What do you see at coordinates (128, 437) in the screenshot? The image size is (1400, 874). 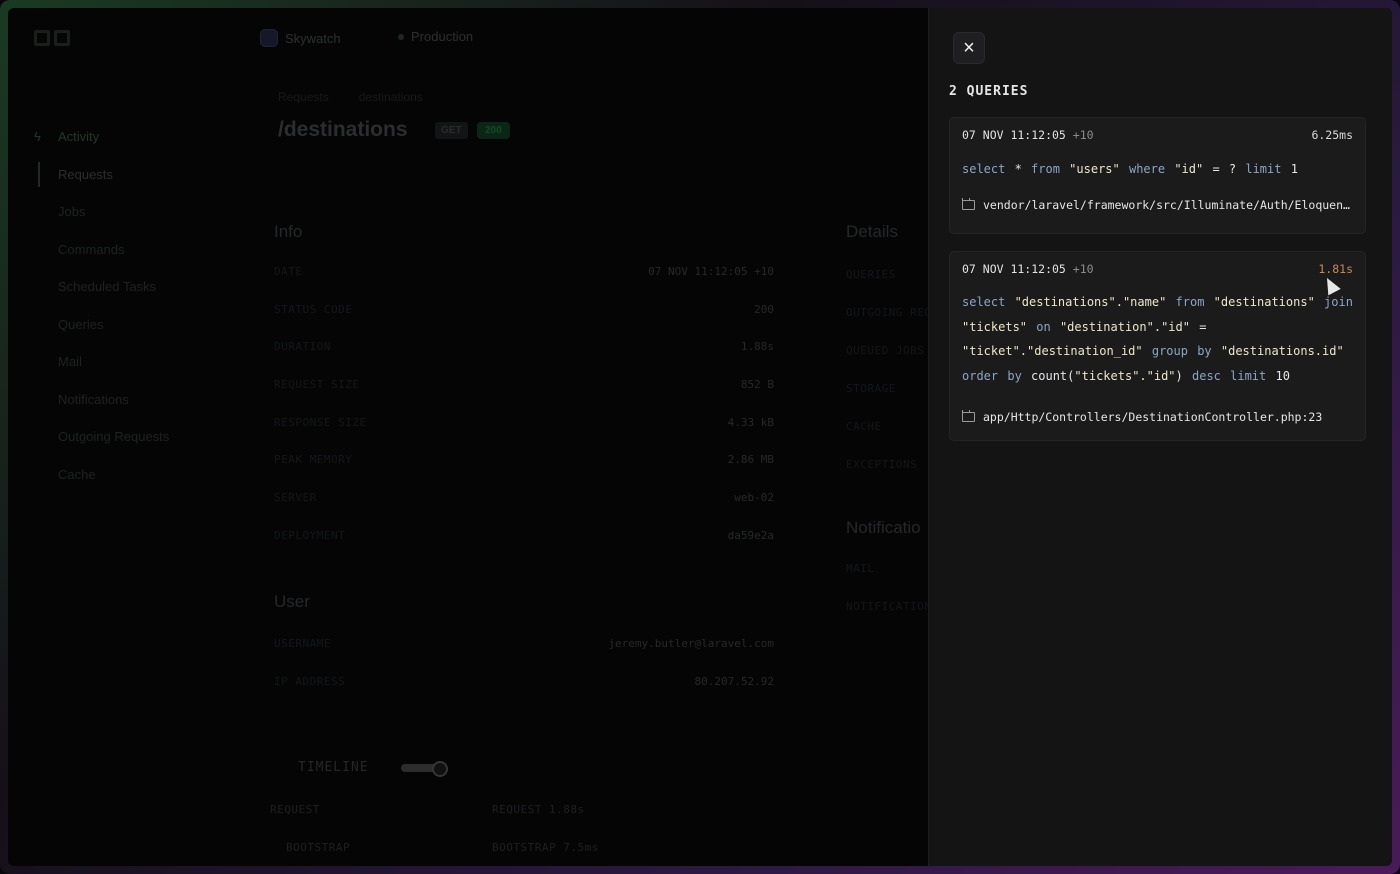 I see `sidebar-item-outgoing-requests: Outgoing Requests` at bounding box center [128, 437].